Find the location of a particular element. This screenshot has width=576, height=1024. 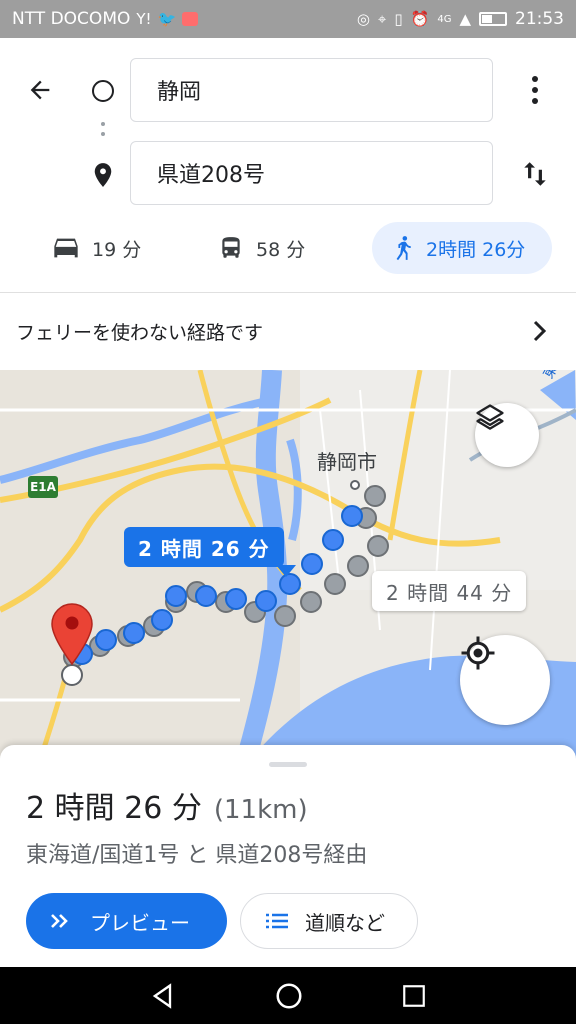

layers-icon is located at coordinates (490, 417).